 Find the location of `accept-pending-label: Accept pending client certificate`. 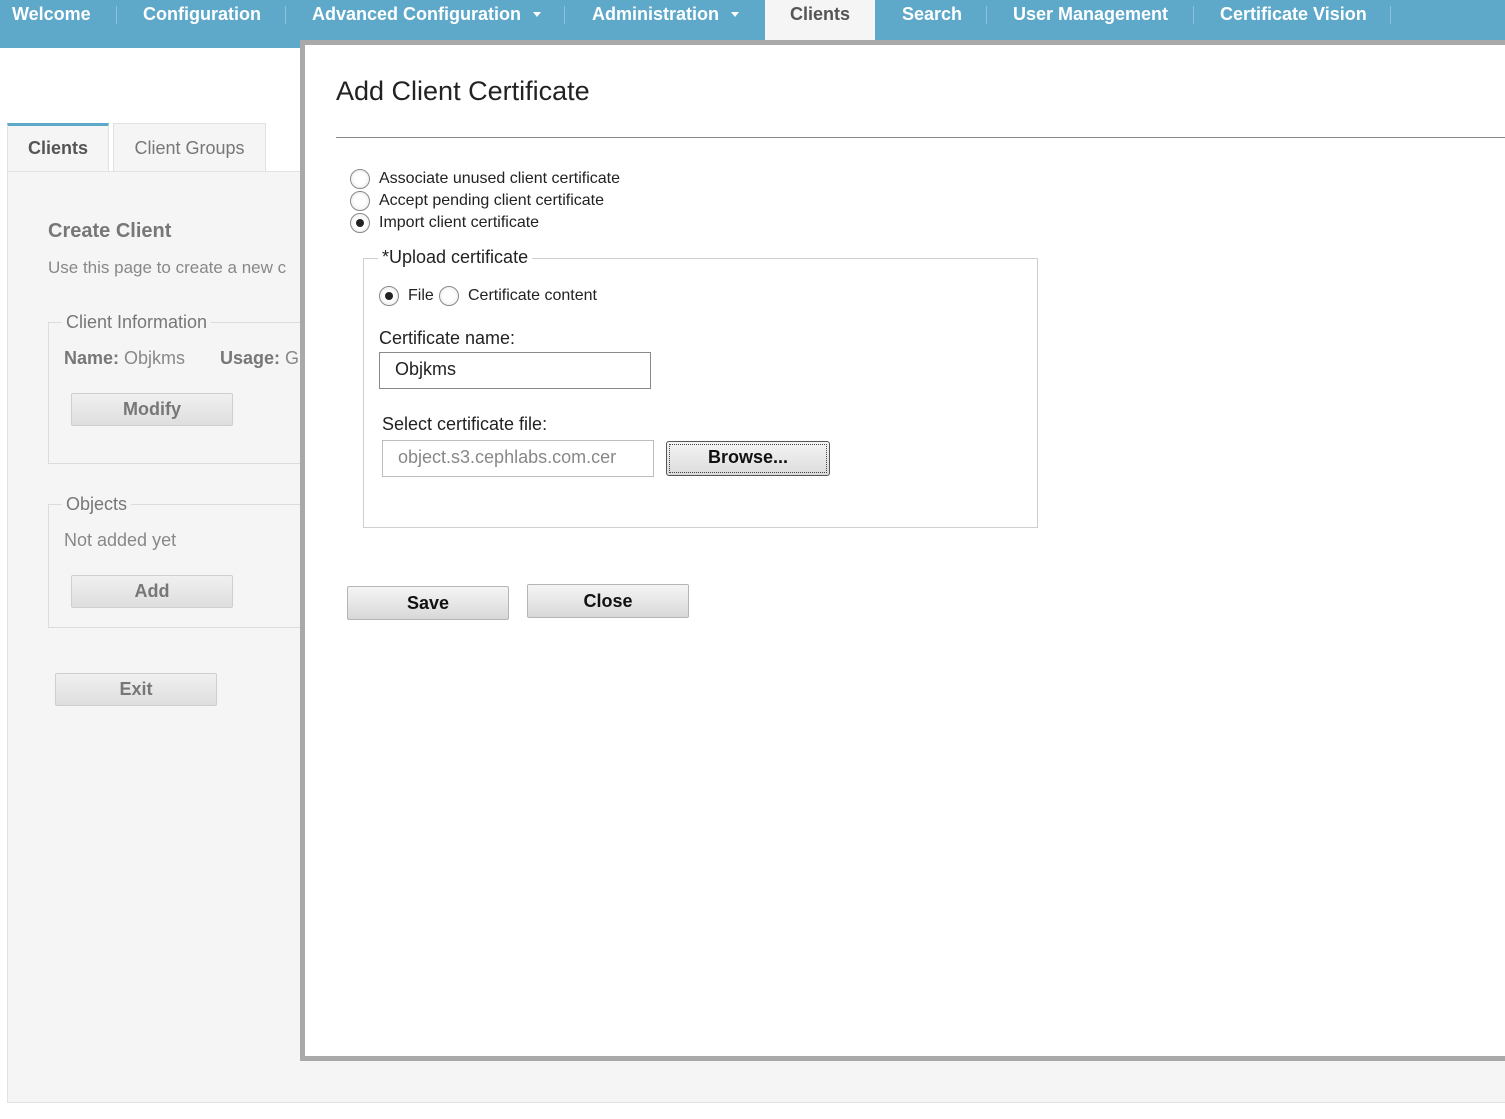

accept-pending-label: Accept pending client certificate is located at coordinates (491, 201).